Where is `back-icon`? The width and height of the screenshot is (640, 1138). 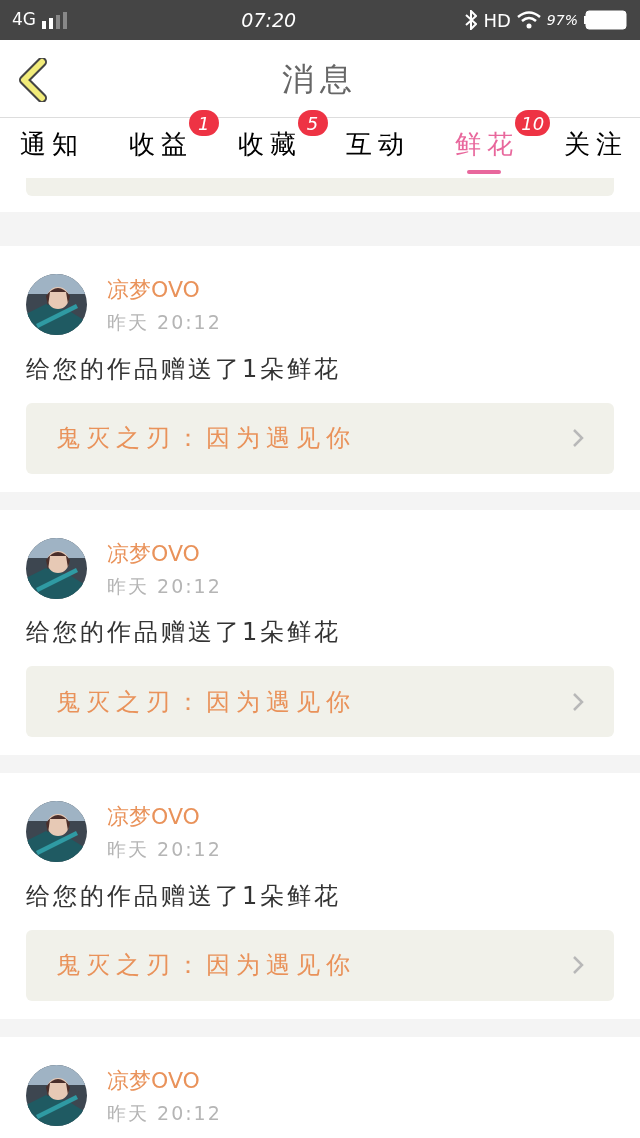
back-icon is located at coordinates (33, 80).